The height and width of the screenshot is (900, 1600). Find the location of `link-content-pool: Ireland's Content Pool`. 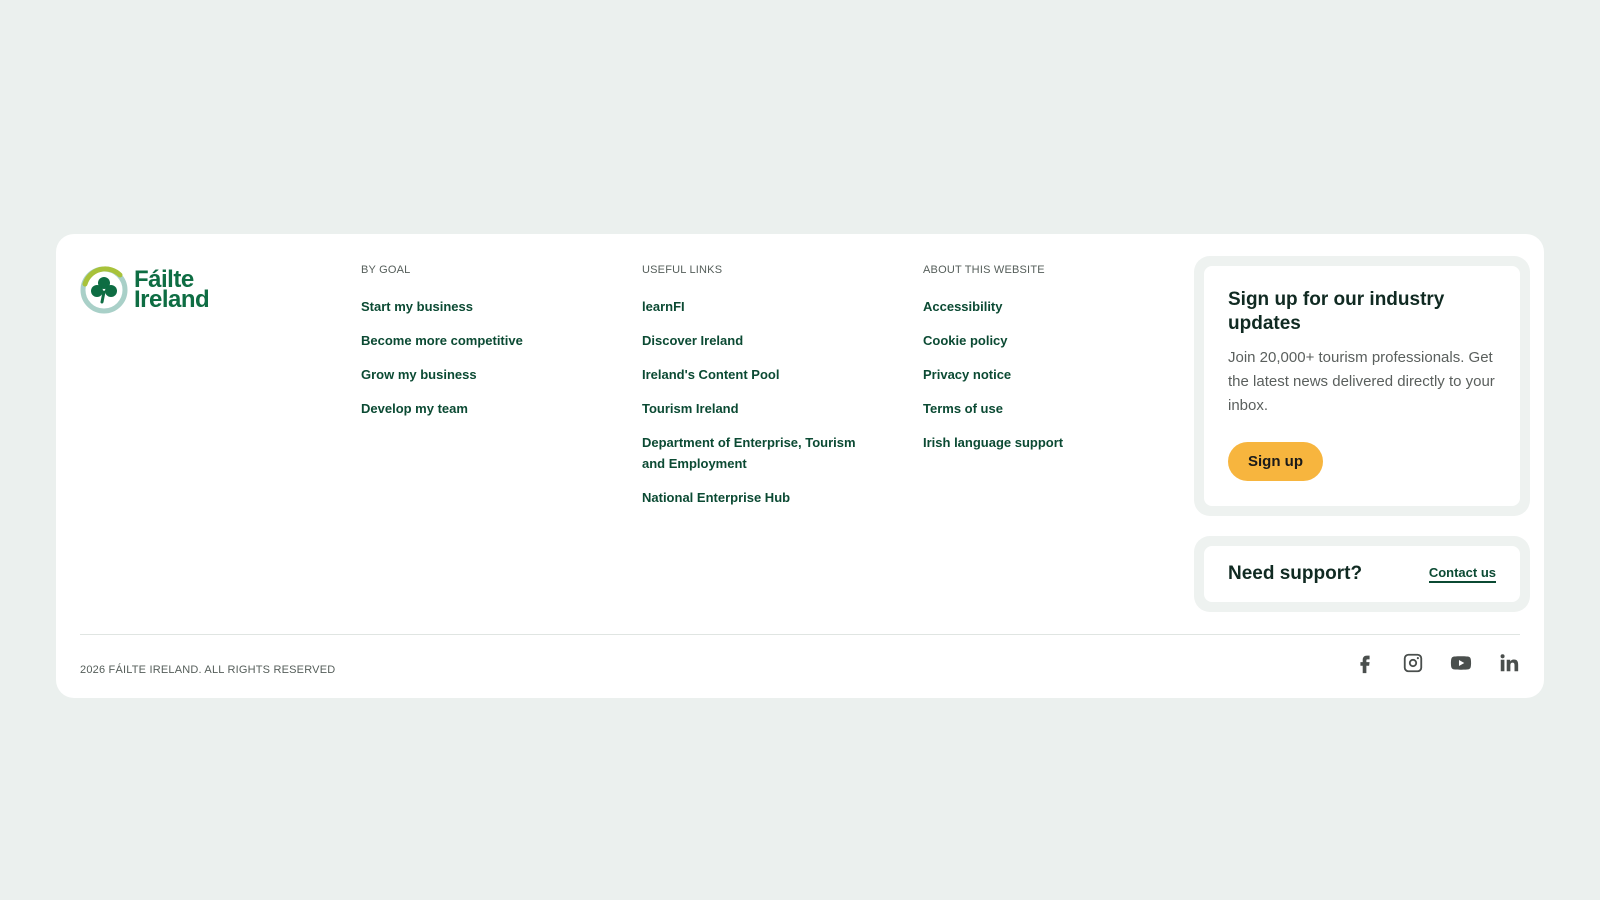

link-content-pool: Ireland's Content Pool is located at coordinates (710, 374).